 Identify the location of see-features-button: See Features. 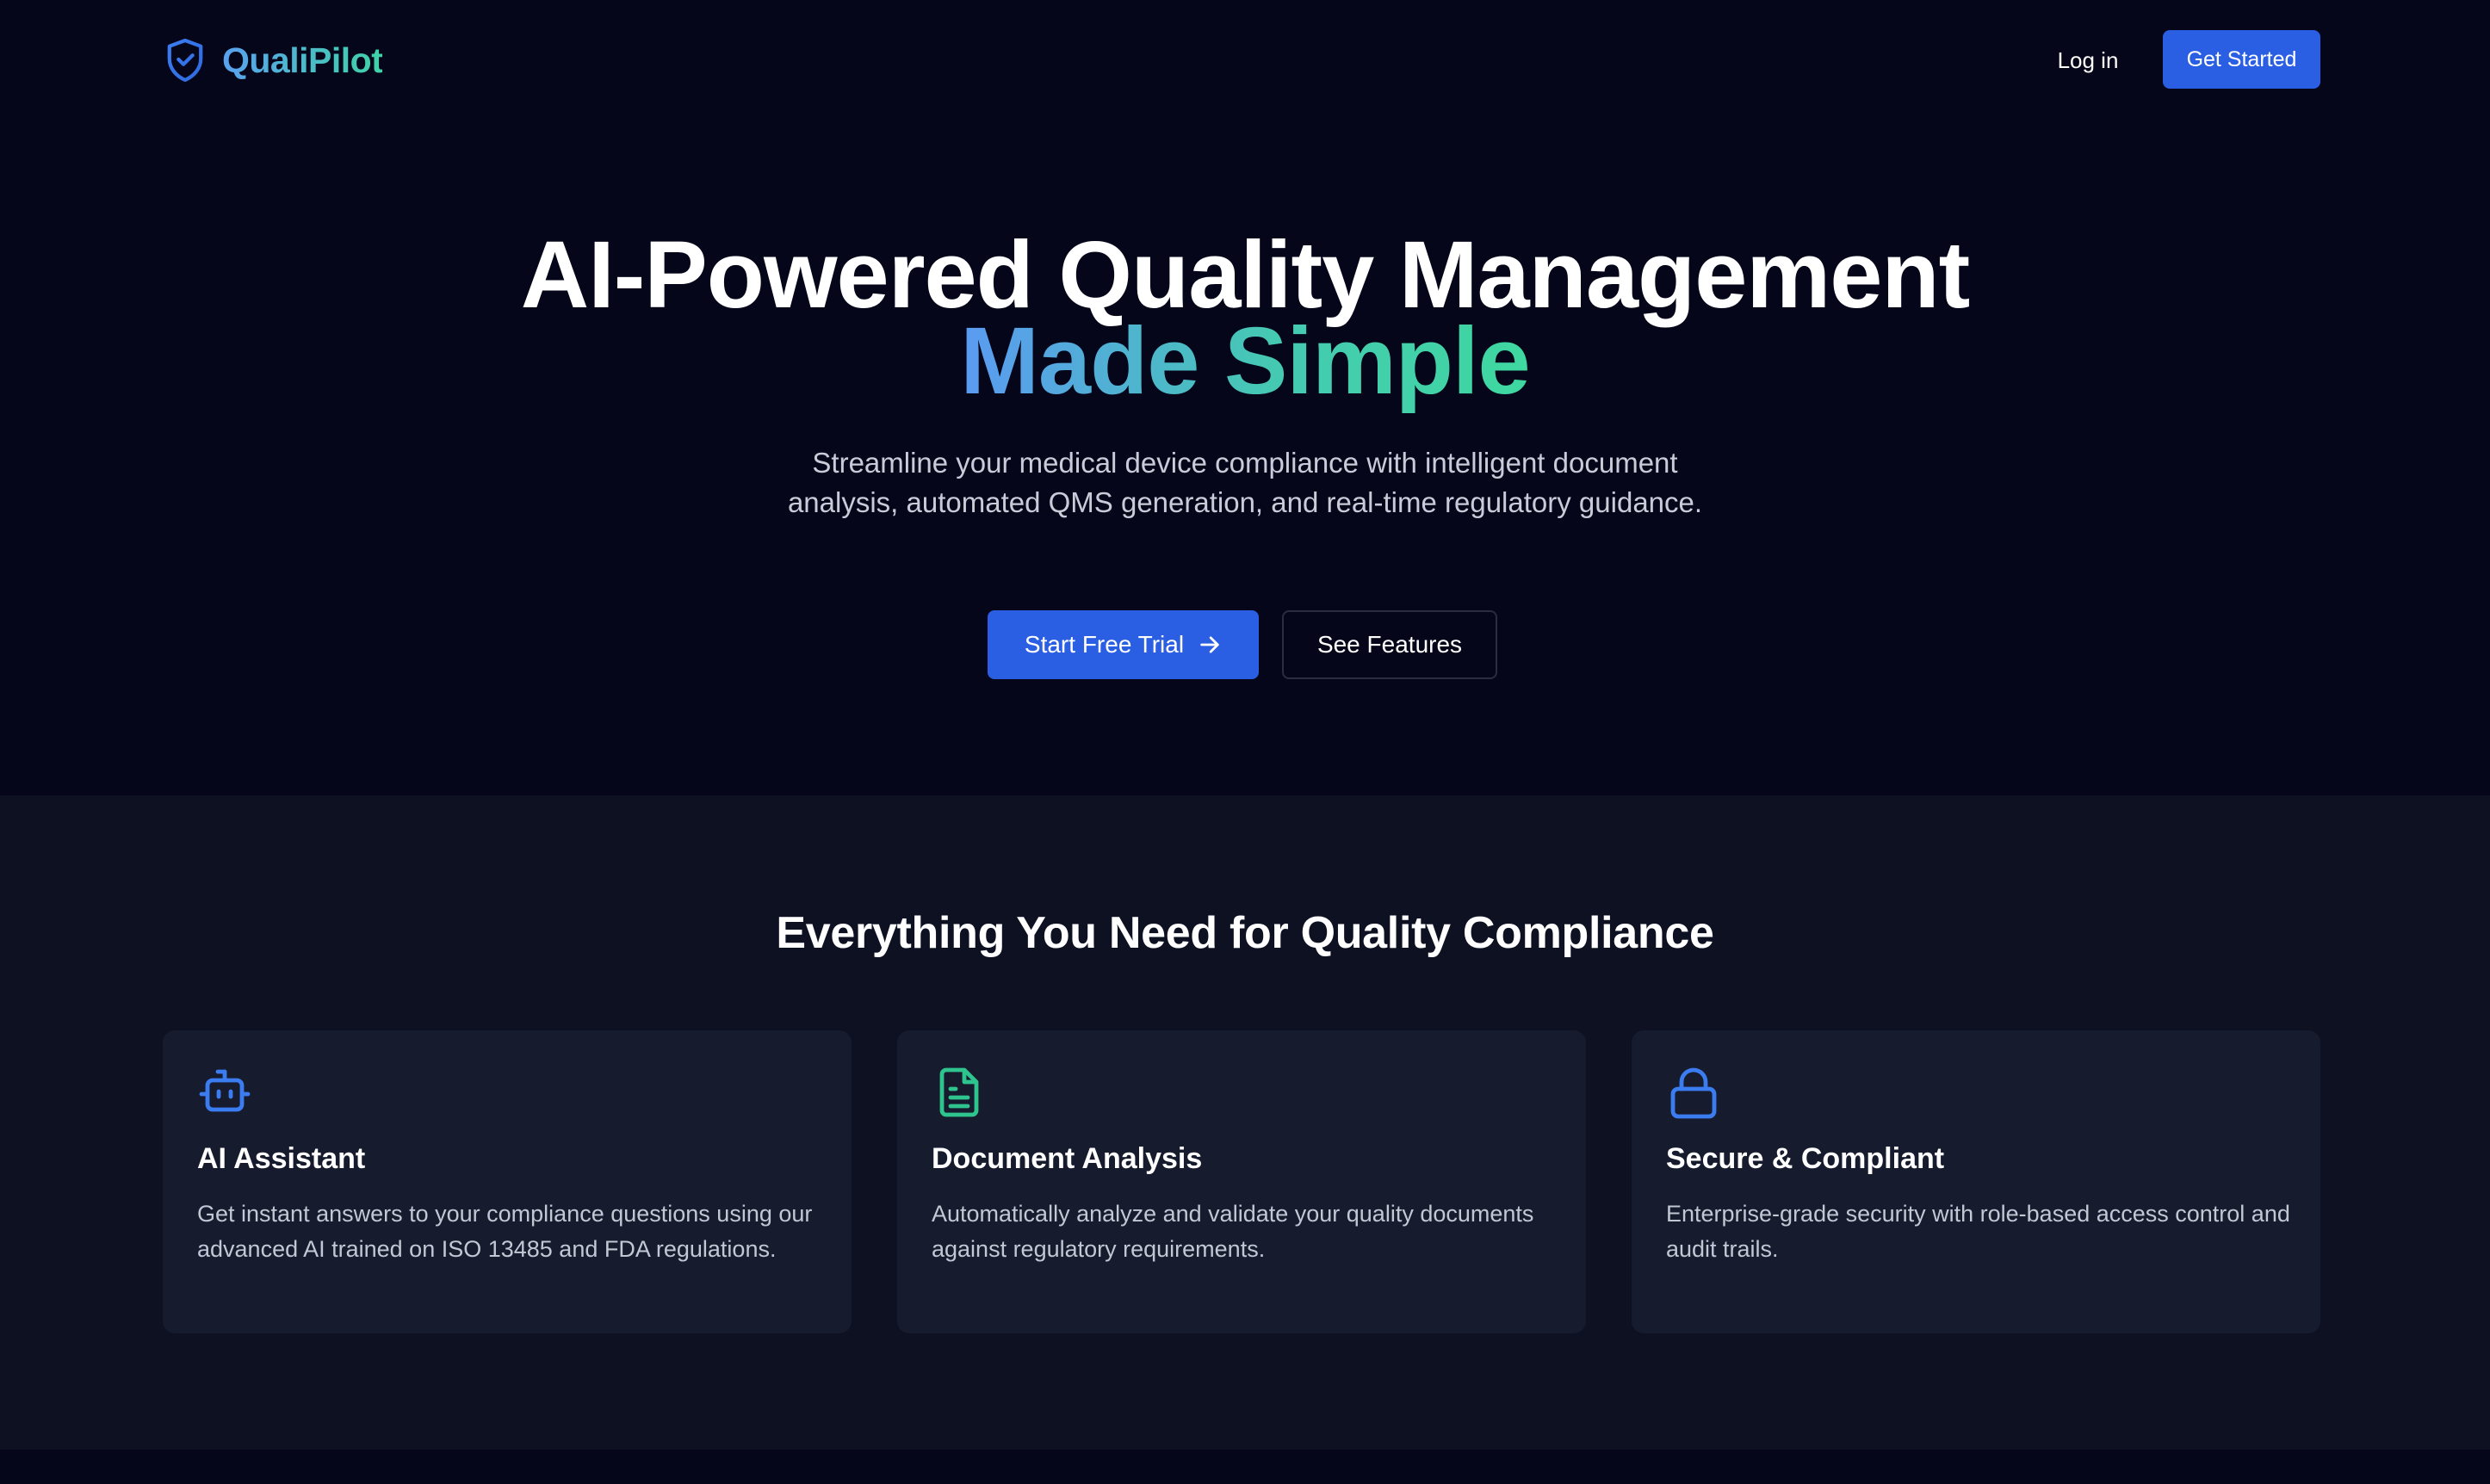
(1390, 644).